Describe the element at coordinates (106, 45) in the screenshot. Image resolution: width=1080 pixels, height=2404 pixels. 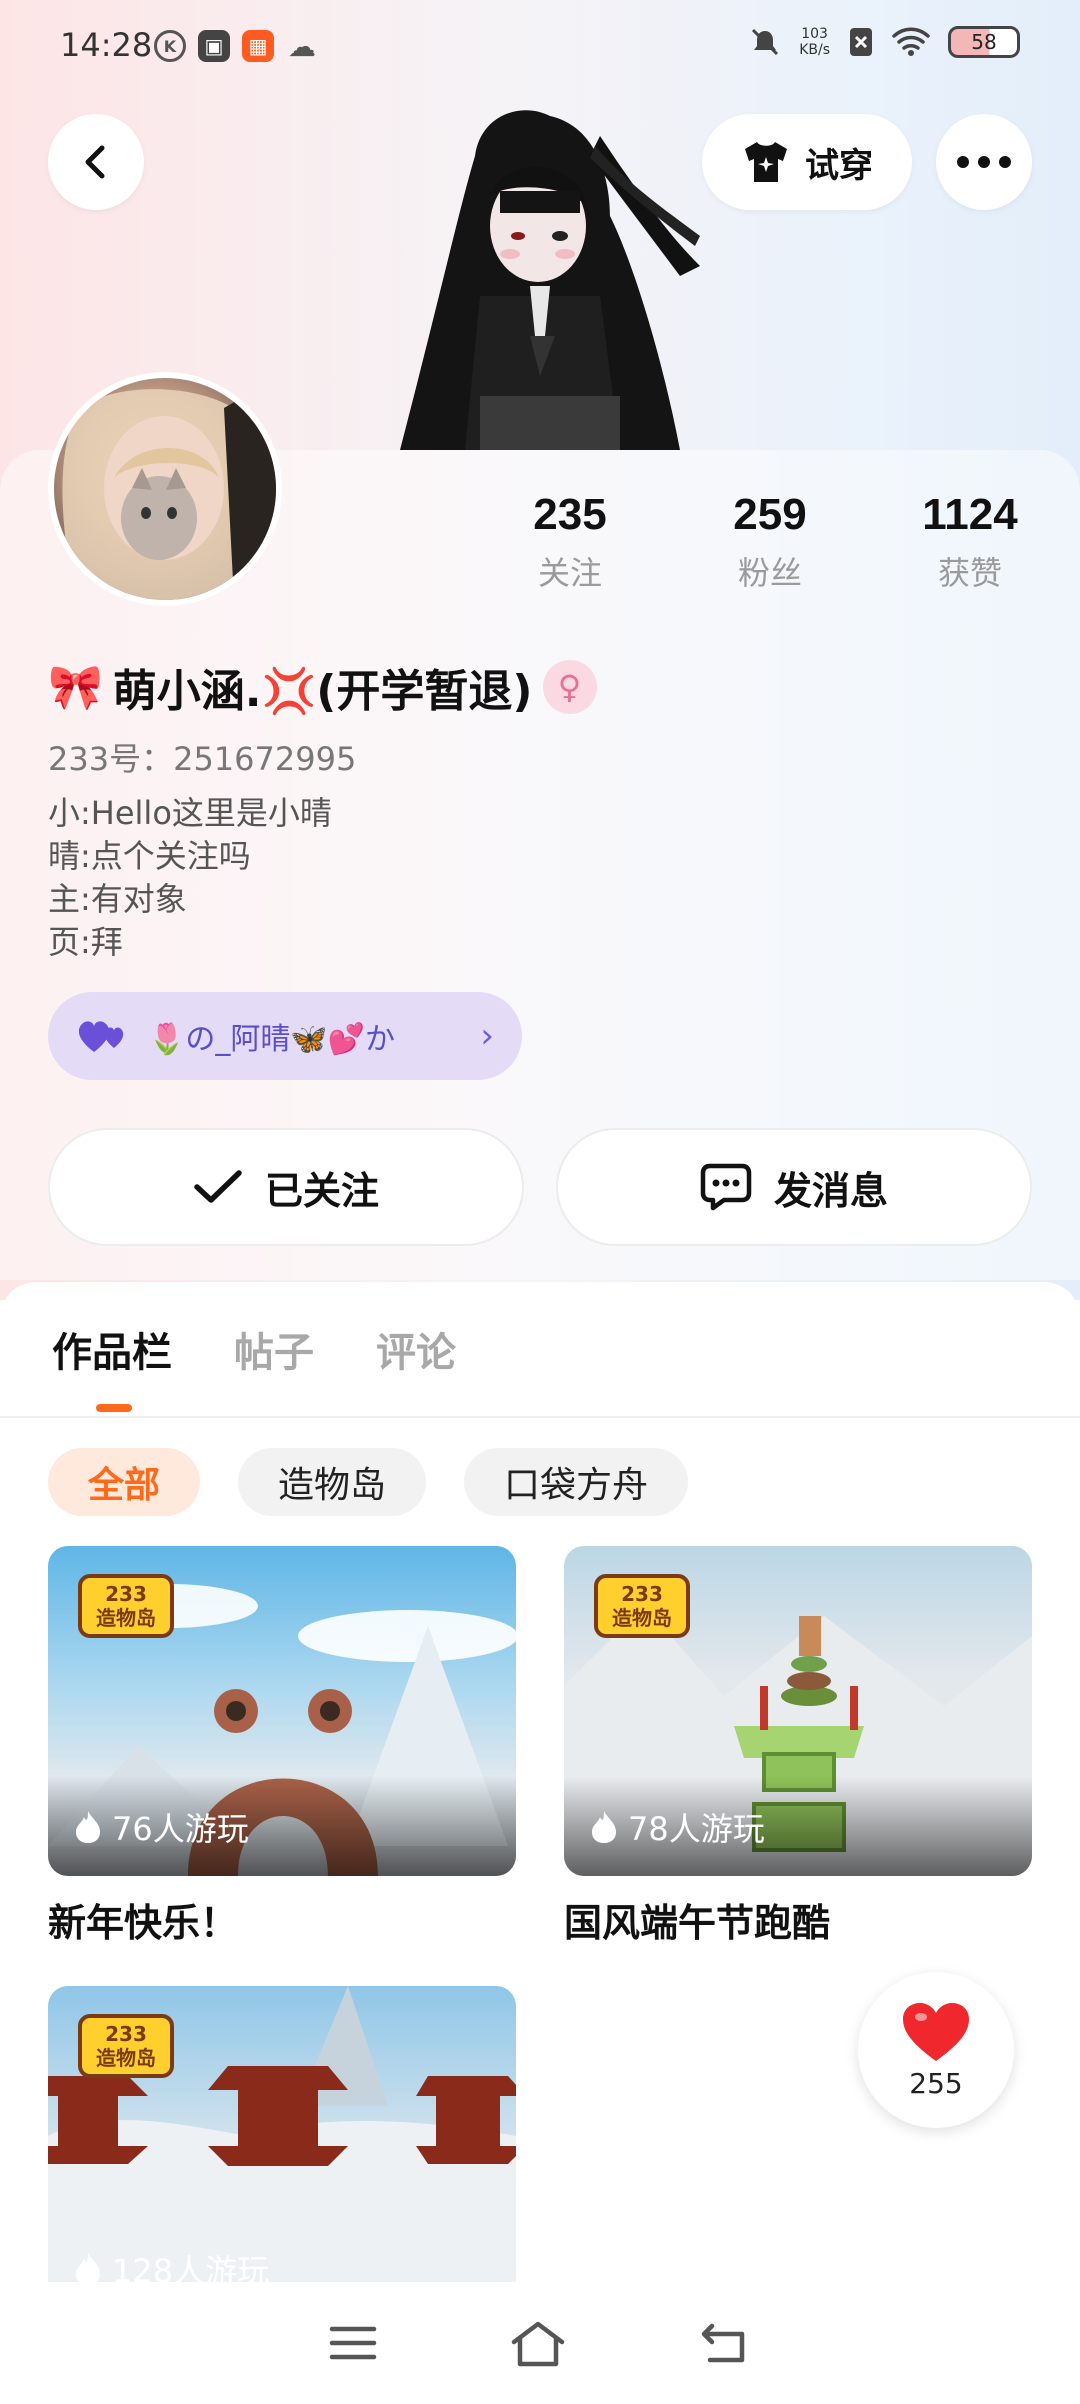
I see `status-time: 14:28` at that location.